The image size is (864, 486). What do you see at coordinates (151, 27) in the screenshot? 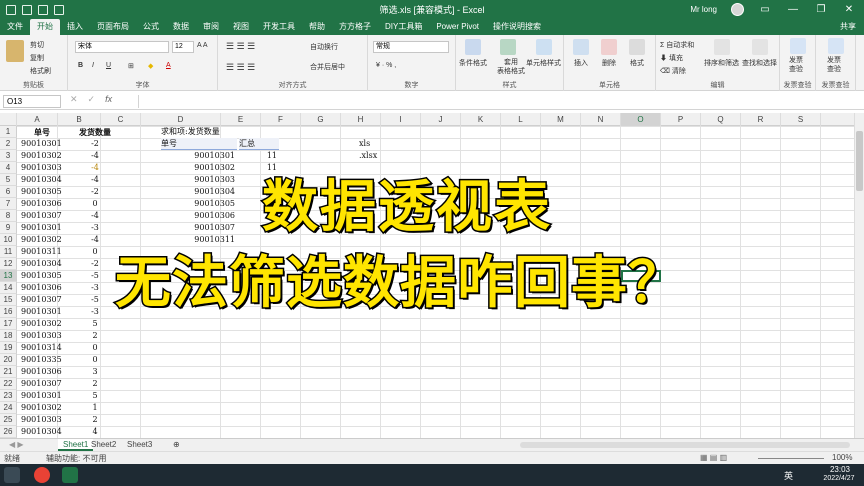
I see `tab-4: 公式` at bounding box center [151, 27].